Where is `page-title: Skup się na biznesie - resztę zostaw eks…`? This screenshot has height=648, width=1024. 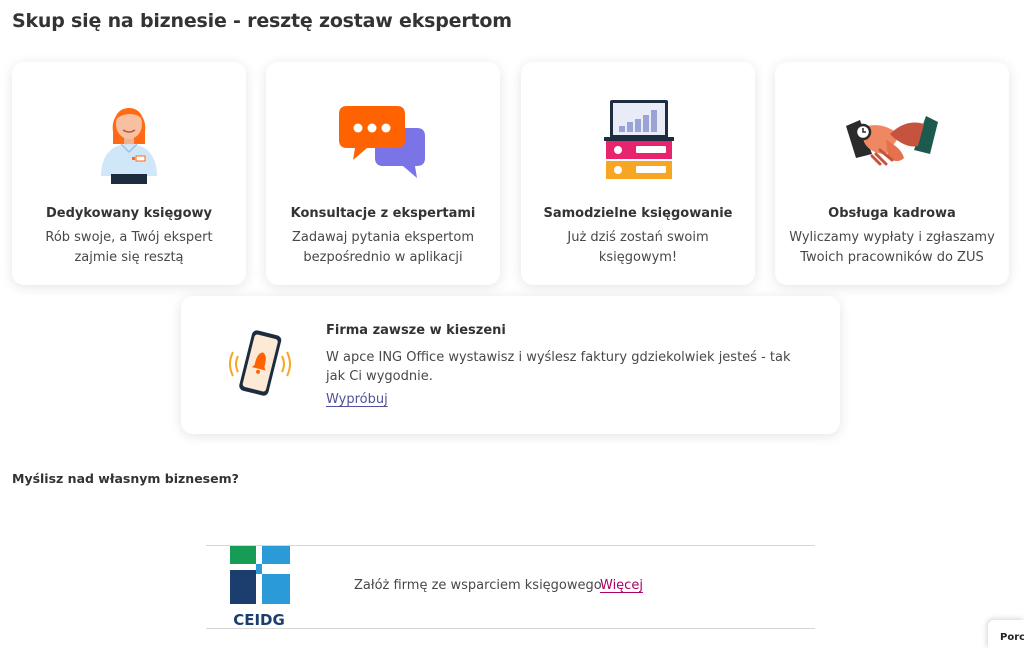 page-title: Skup się na biznesie - resztę zostaw eks… is located at coordinates (262, 21).